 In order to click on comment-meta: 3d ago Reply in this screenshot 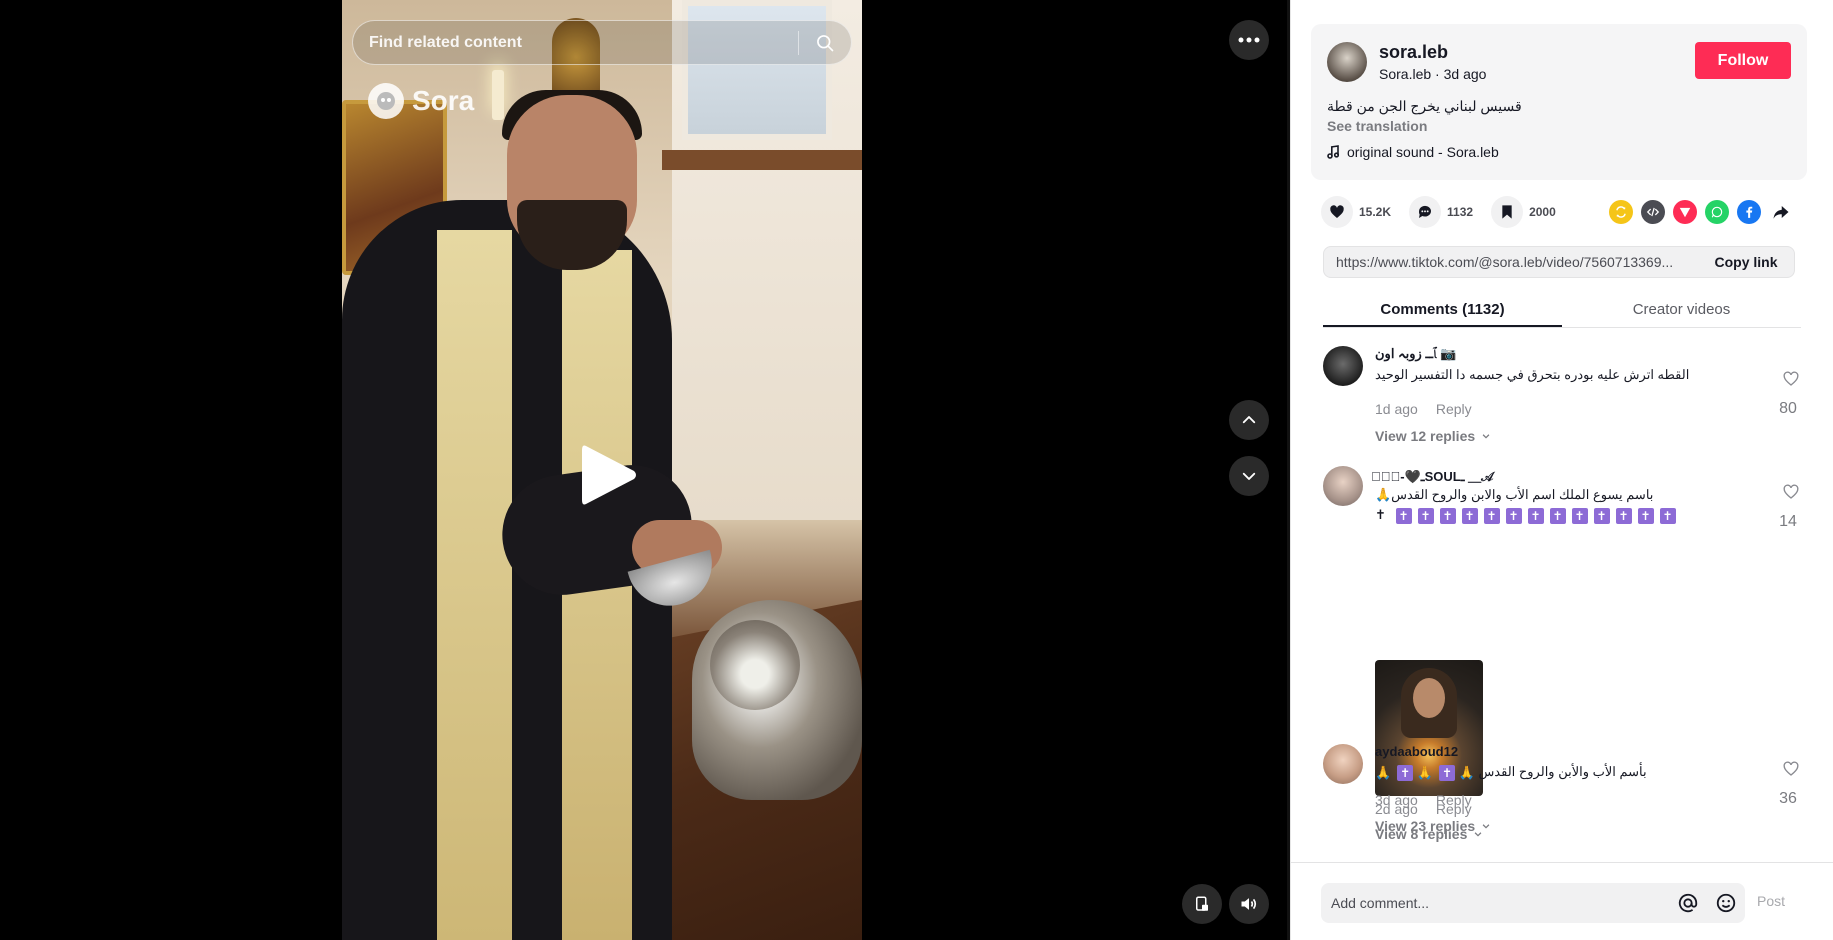, I will do `click(1423, 800)`.